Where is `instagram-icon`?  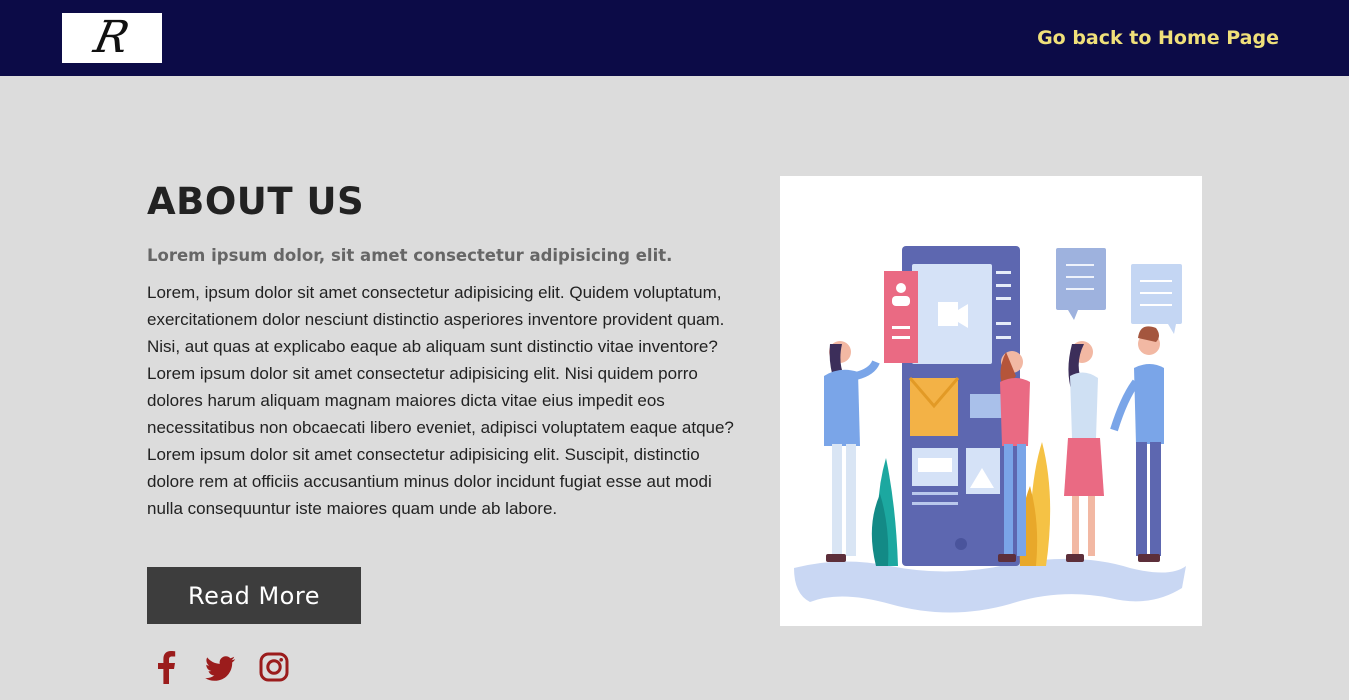 instagram-icon is located at coordinates (274, 667).